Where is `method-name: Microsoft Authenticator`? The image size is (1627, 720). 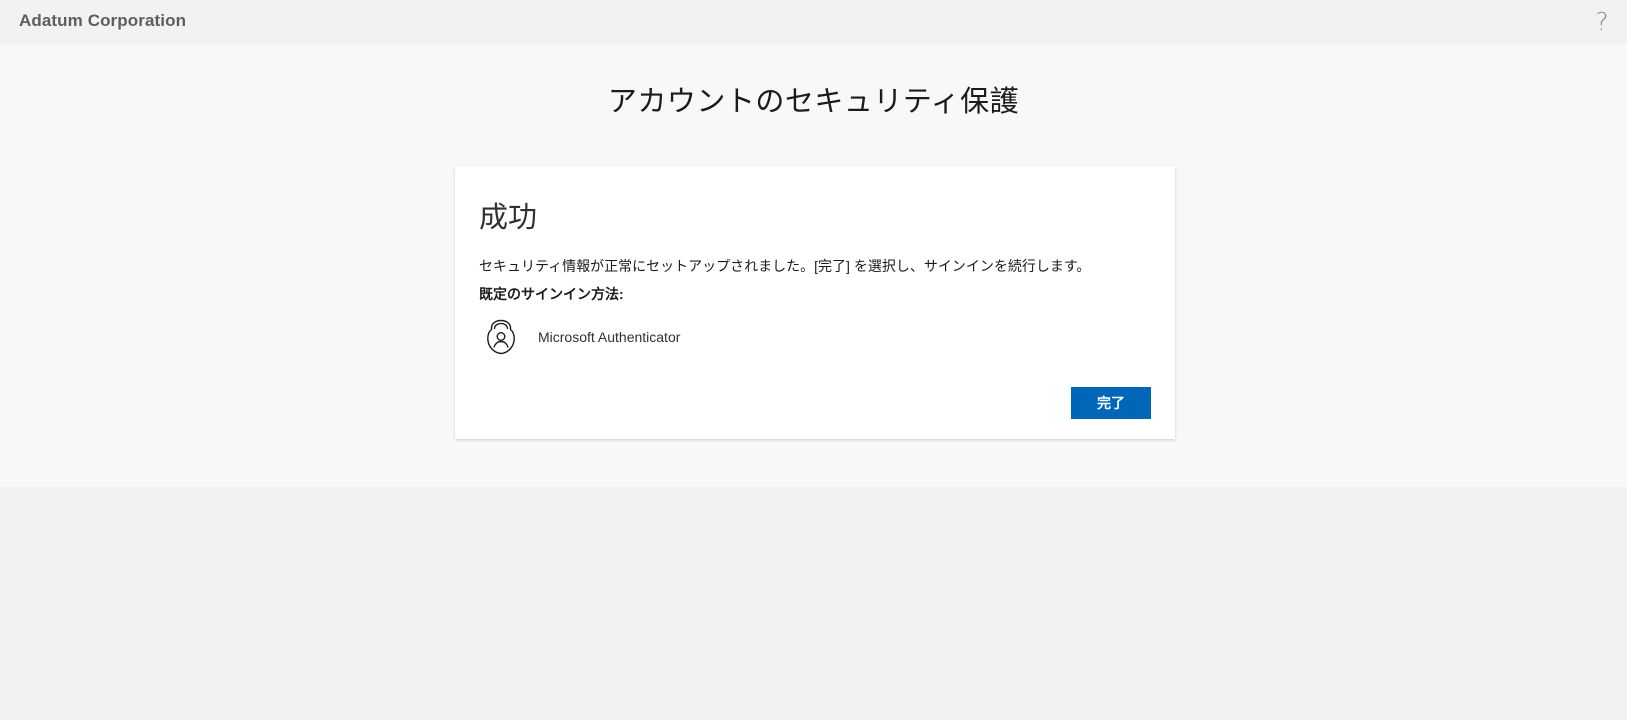
method-name: Microsoft Authenticator is located at coordinates (609, 337).